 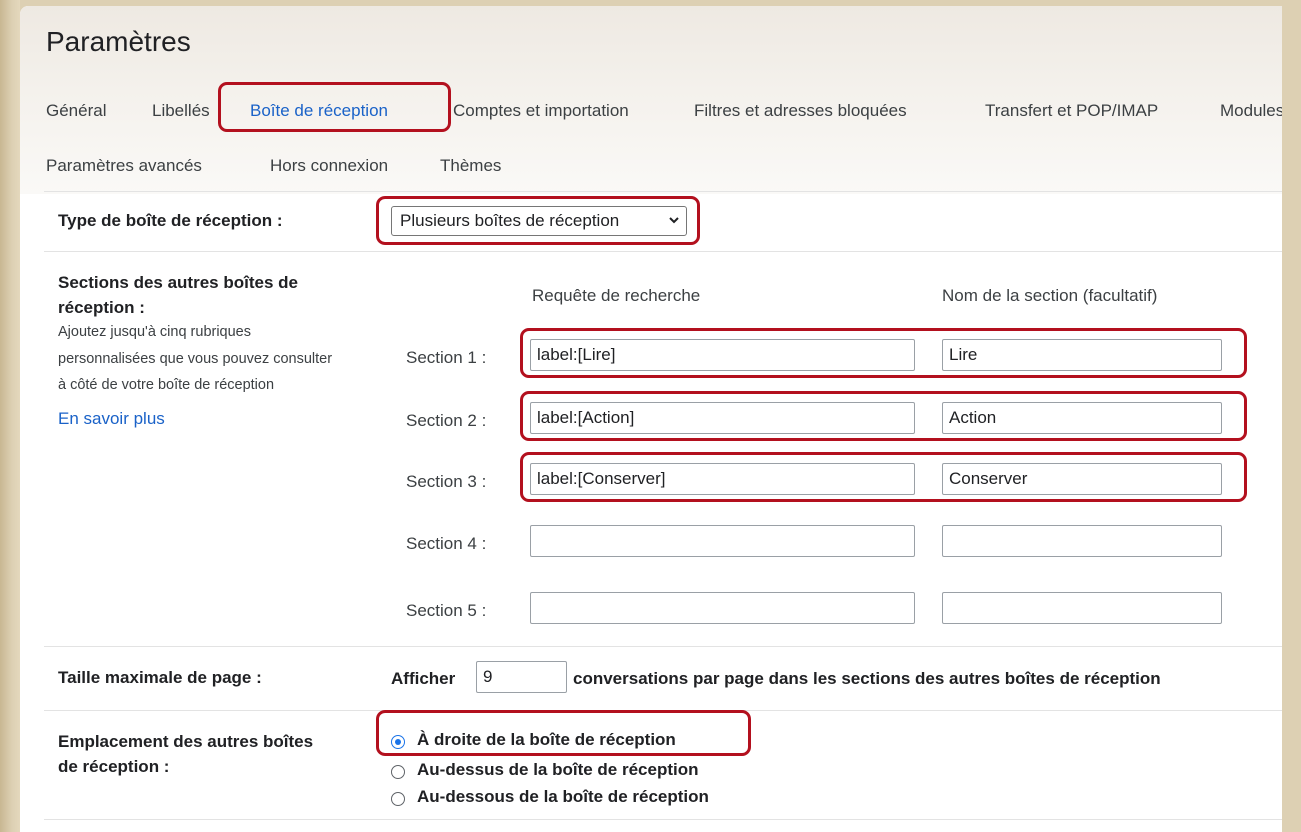 What do you see at coordinates (446, 610) in the screenshot?
I see `section-5-label: Section 5 :` at bounding box center [446, 610].